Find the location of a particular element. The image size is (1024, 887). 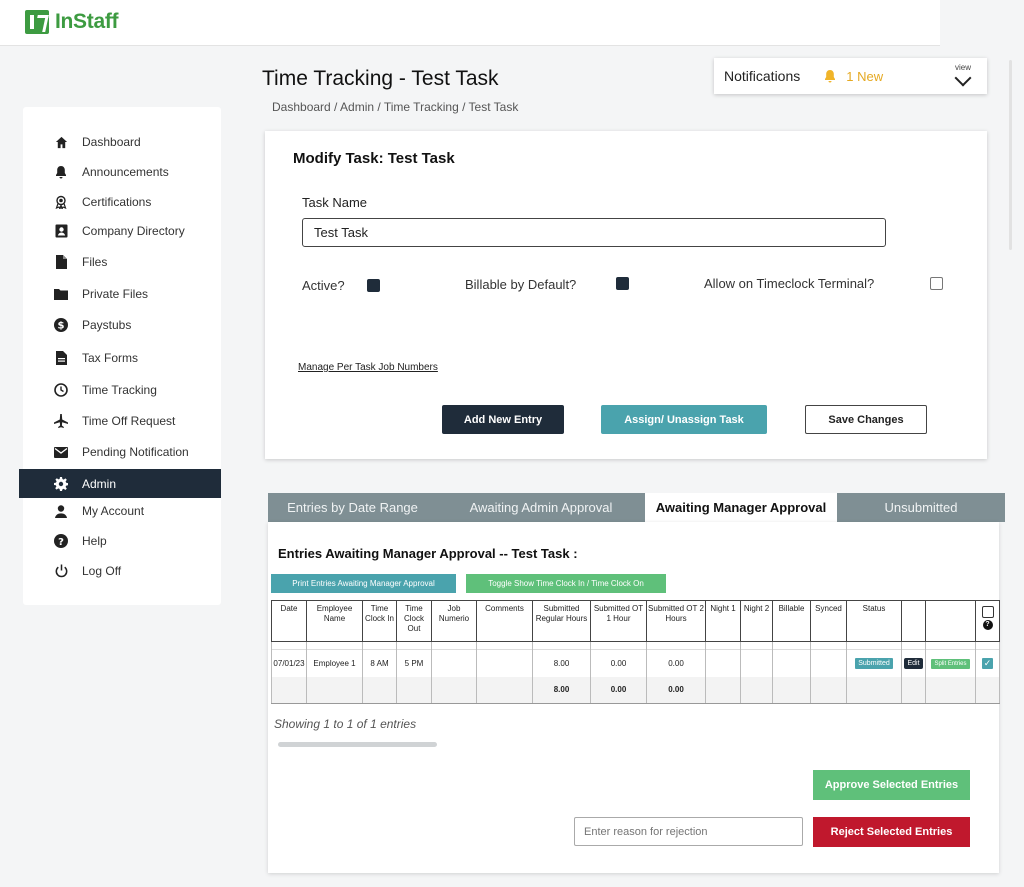

home-icon is located at coordinates (61, 142).